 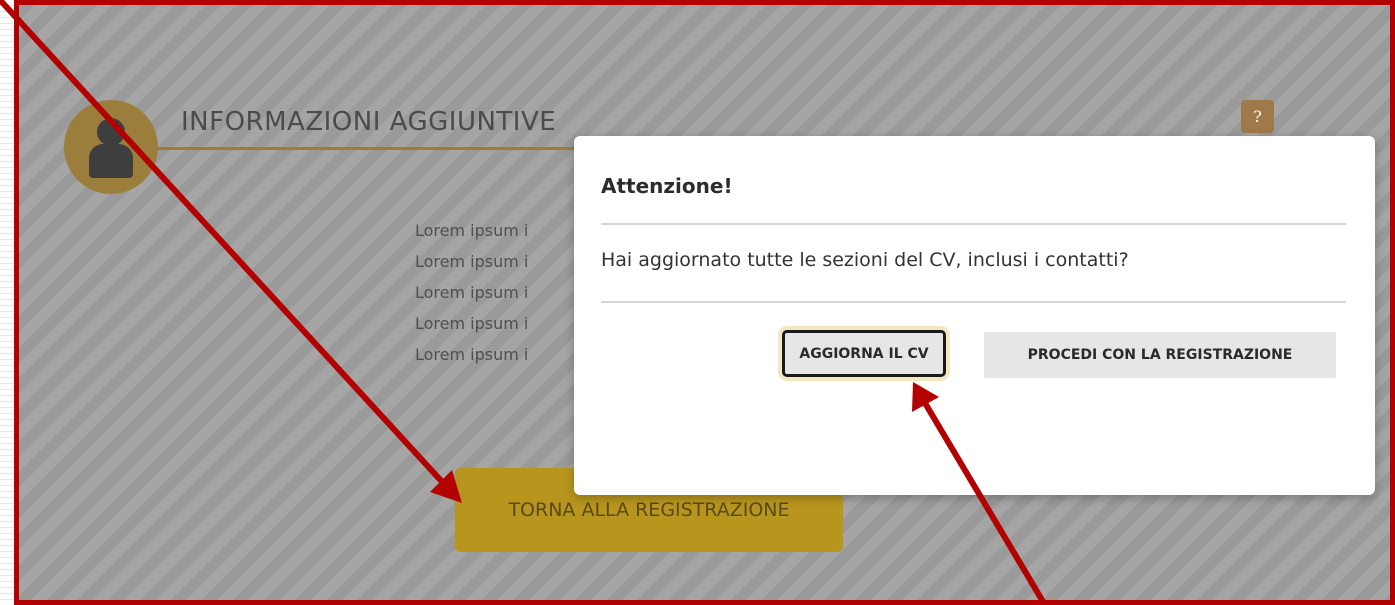 What do you see at coordinates (111, 161) in the screenshot?
I see `user-body-shape` at bounding box center [111, 161].